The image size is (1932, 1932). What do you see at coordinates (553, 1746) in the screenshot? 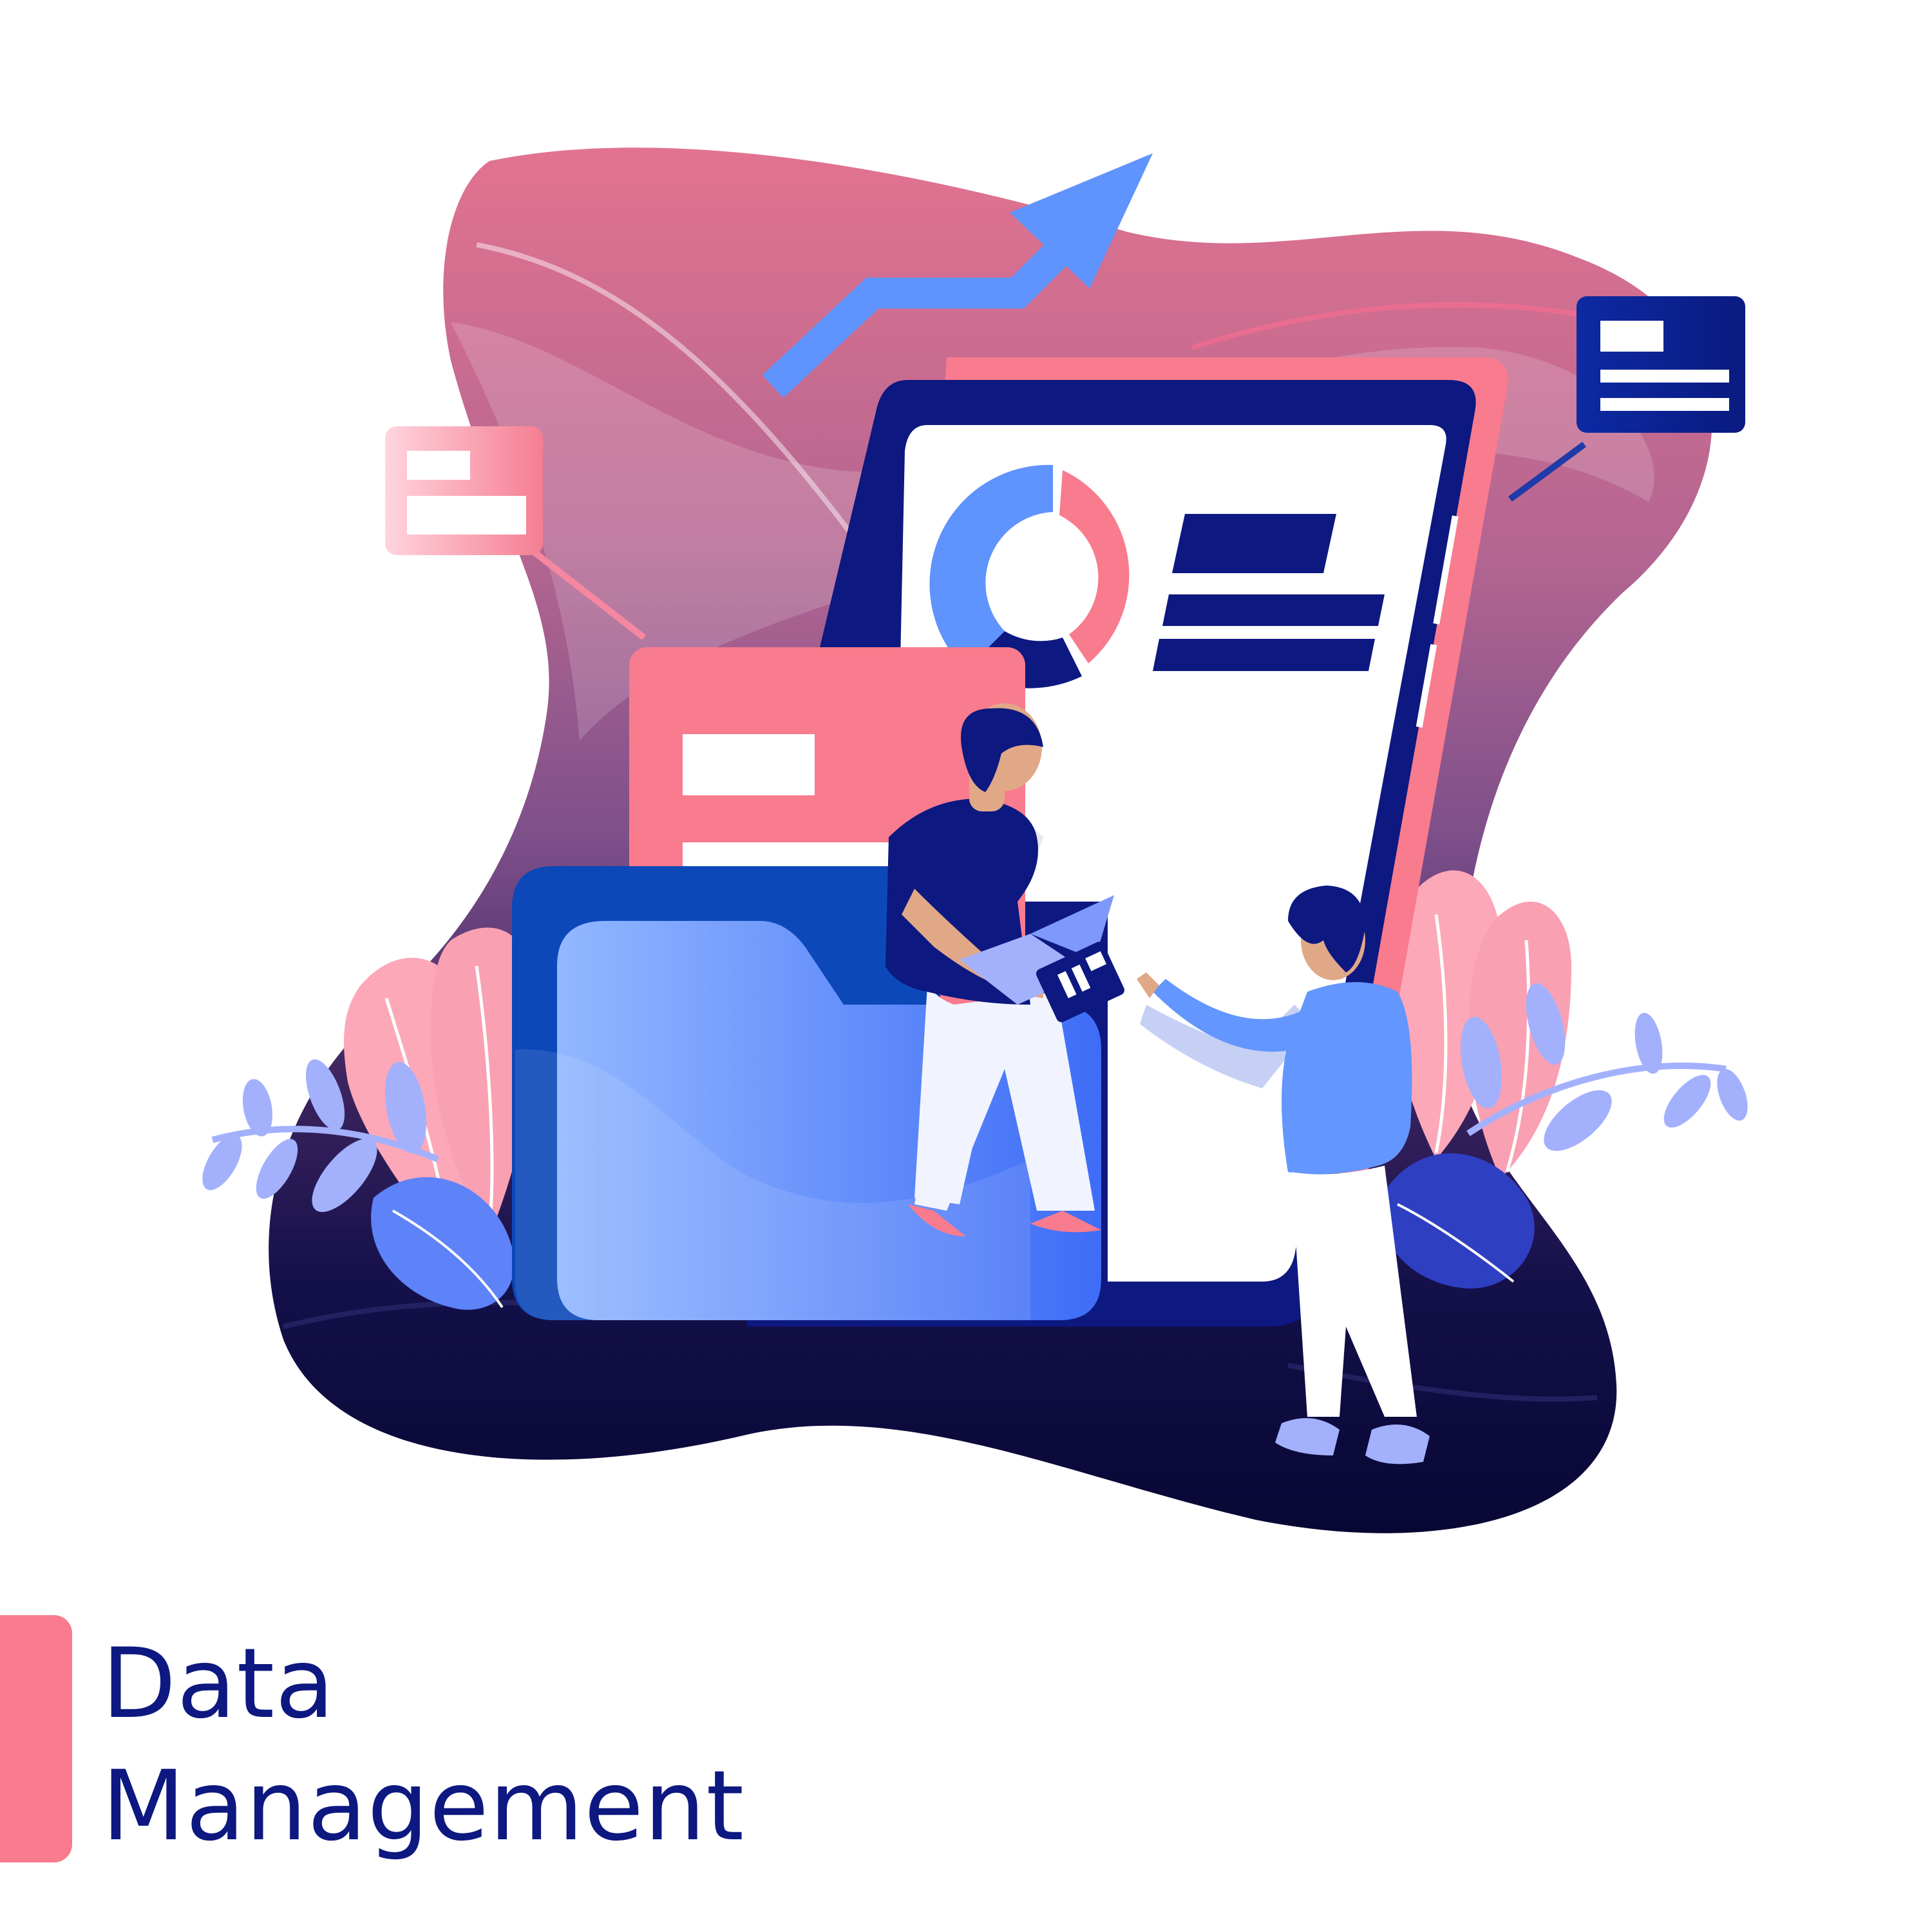
I see `page-title: Data Management` at bounding box center [553, 1746].